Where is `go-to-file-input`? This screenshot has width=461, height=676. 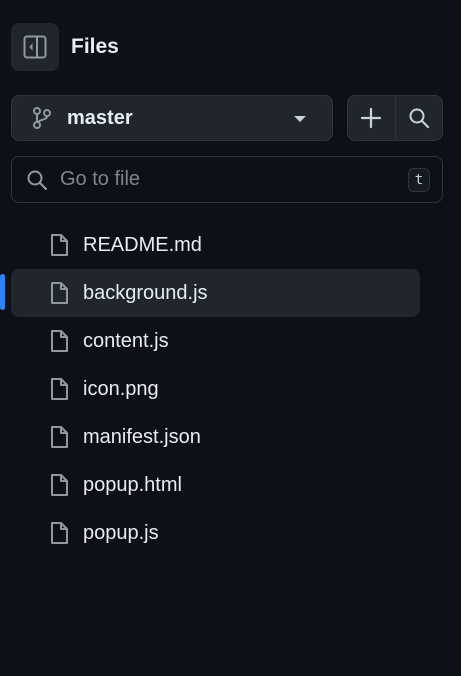 go-to-file-input is located at coordinates (234, 179).